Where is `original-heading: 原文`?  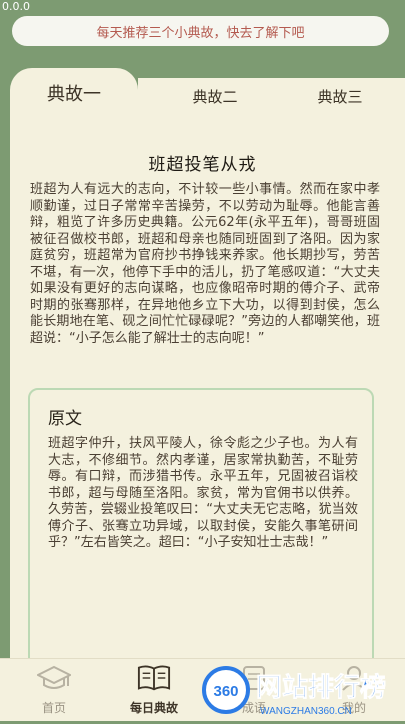 original-heading: 原文 is located at coordinates (65, 419).